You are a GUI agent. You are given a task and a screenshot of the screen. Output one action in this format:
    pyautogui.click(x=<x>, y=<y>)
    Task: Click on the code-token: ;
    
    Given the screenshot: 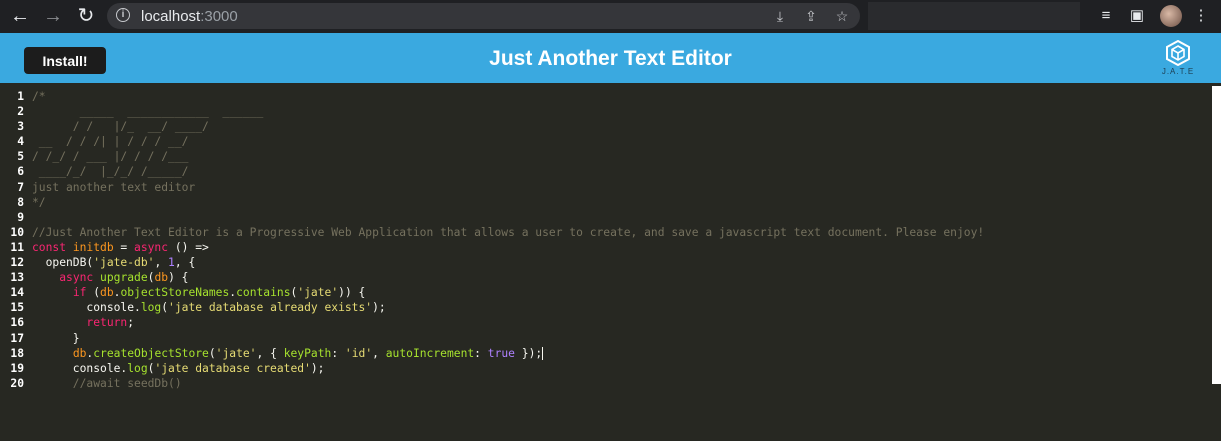 What is the action you would take?
    pyautogui.click(x=131, y=323)
    